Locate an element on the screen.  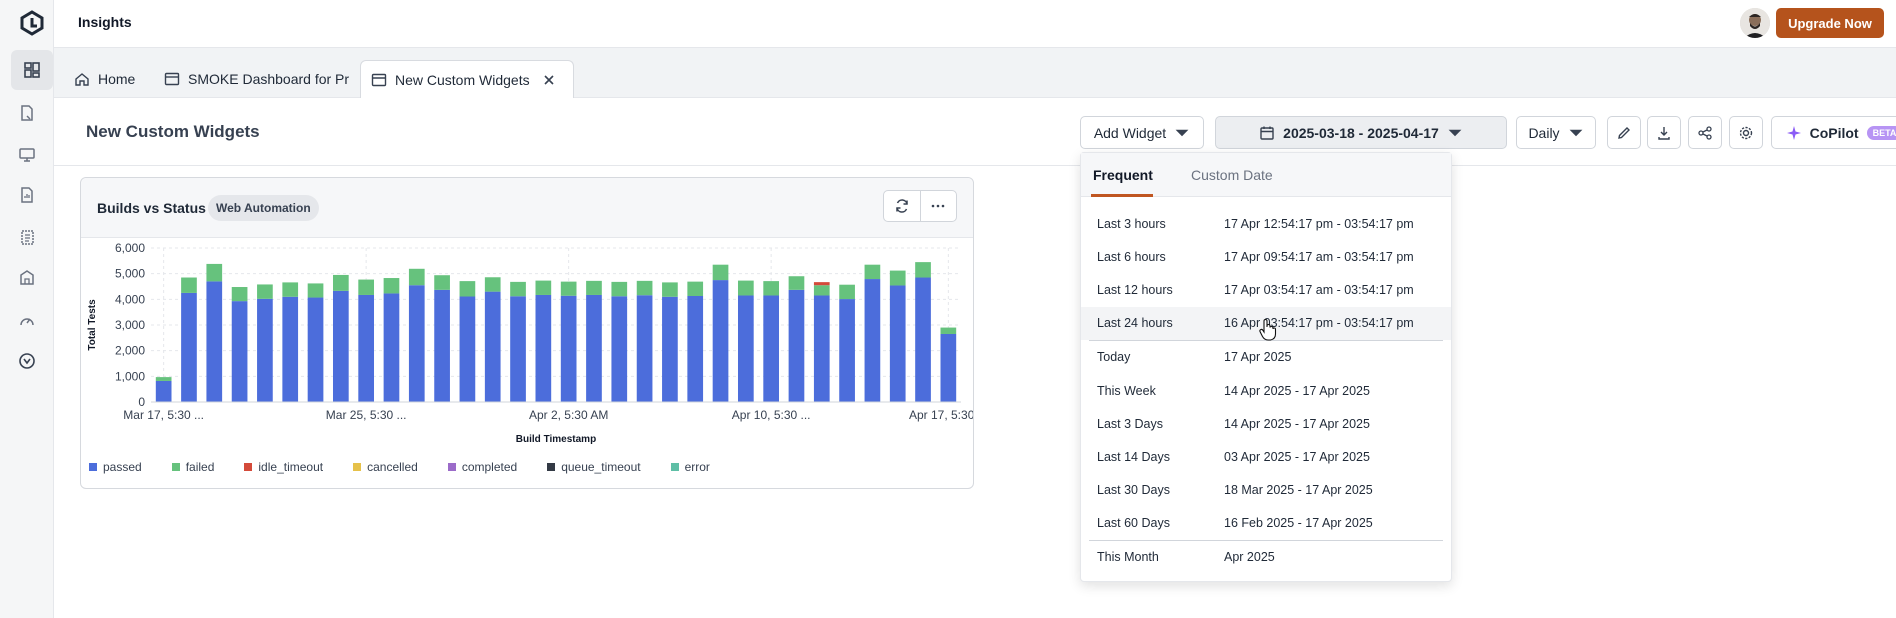
tab-new-custom-widgets: New Custom Widgets is located at coordinates (467, 79).